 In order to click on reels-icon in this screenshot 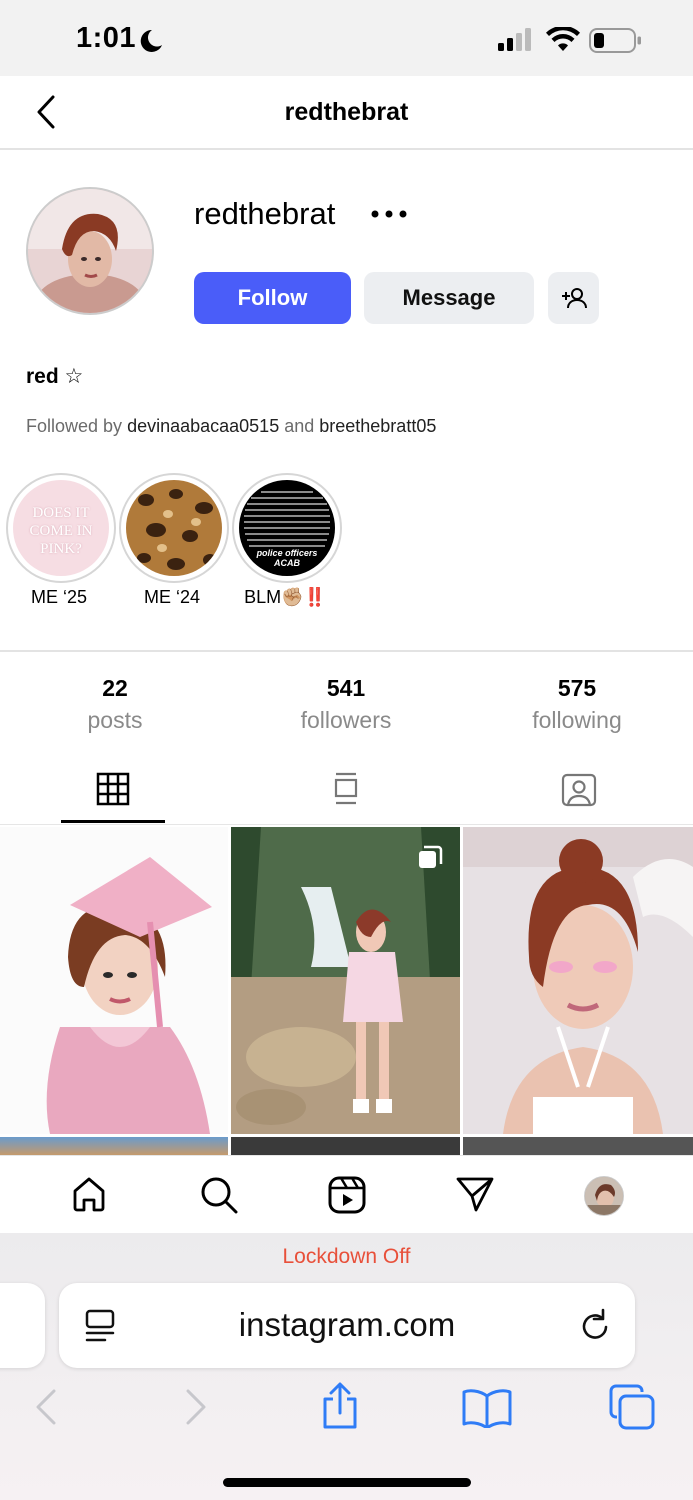, I will do `click(347, 1195)`.